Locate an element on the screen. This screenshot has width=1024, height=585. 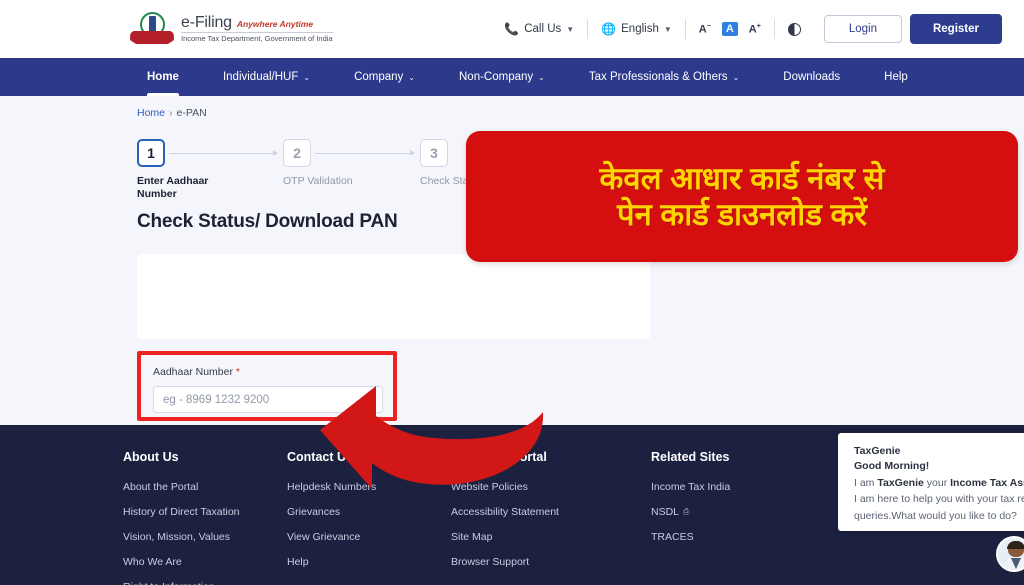
nav-item-home: Home is located at coordinates (163, 77).